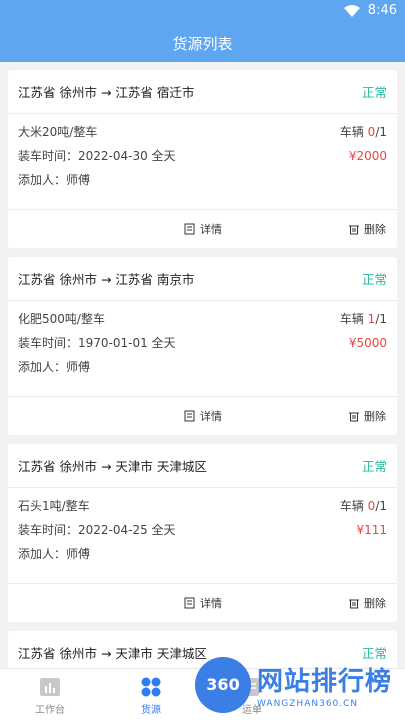 Image resolution: width=405 pixels, height=720 pixels. Describe the element at coordinates (61, 319) in the screenshot. I see `cargo-text: 化肥500吨/整车` at that location.